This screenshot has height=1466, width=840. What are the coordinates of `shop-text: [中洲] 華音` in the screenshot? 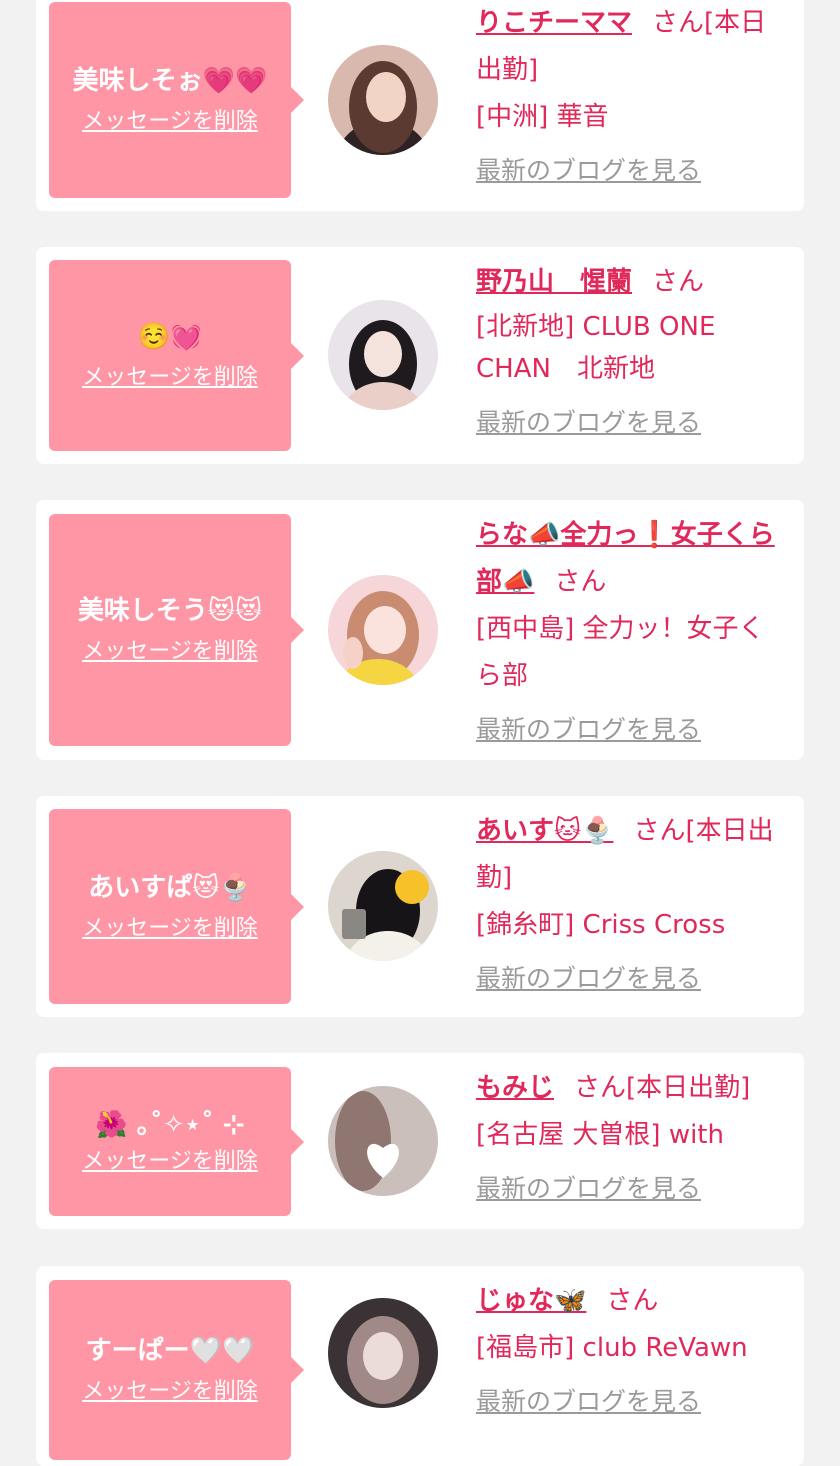 It's located at (542, 117).